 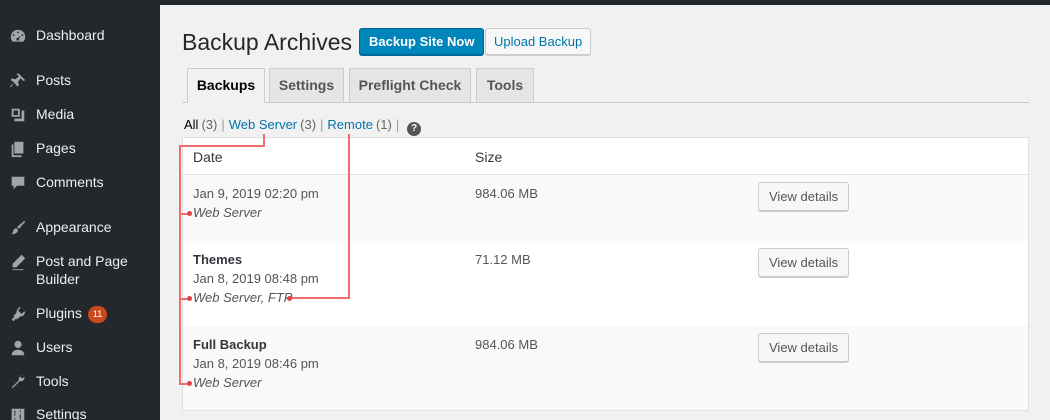 I want to click on sidebar-item-pages: Pages, so click(x=80, y=149).